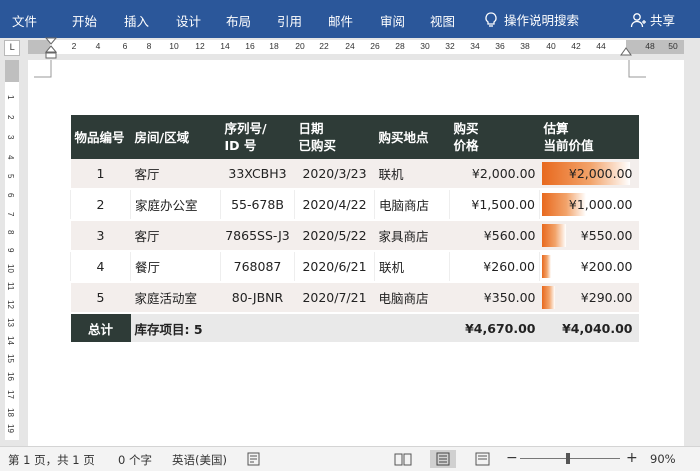 Image resolution: width=700 pixels, height=471 pixels. I want to click on cell-price: ¥260.00, so click(494, 267).